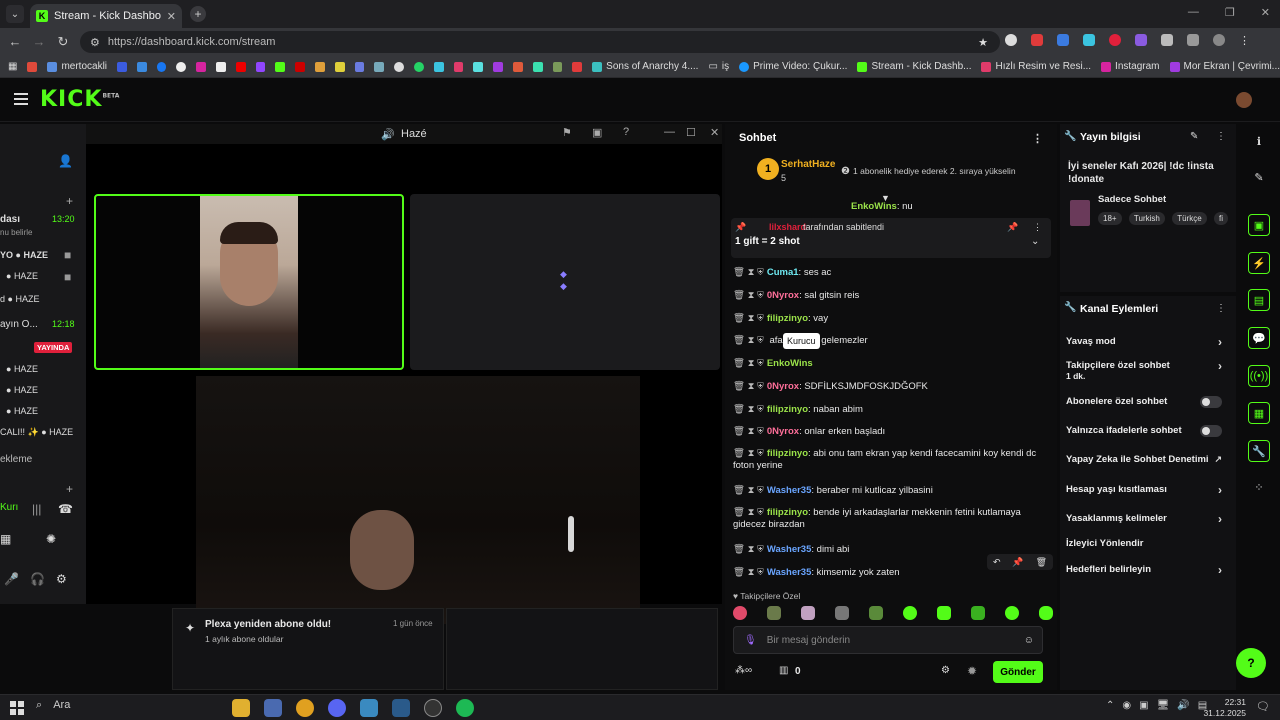 The width and height of the screenshot is (1280, 720). What do you see at coordinates (893, 341) in the screenshot?
I see `chat-message: 🗑 ⧗ ⛨ afalar güzel gelemezler` at bounding box center [893, 341].